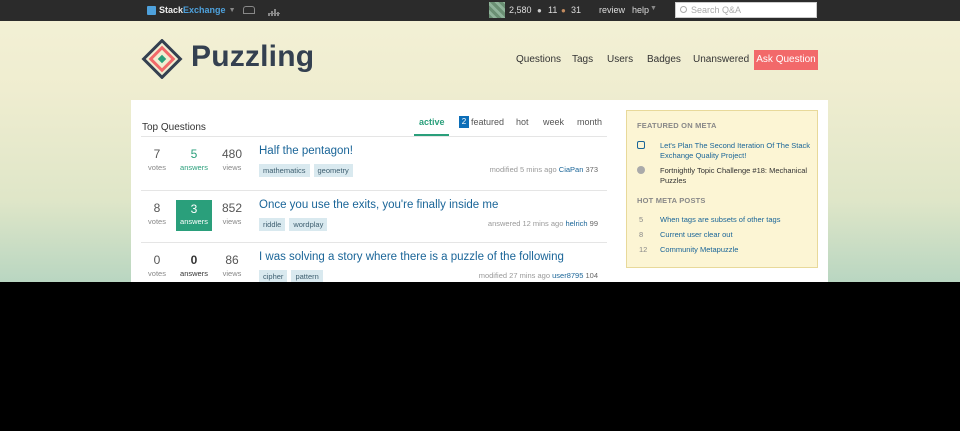  What do you see at coordinates (232, 265) in the screenshot?
I see `view-count: 86 views` at bounding box center [232, 265].